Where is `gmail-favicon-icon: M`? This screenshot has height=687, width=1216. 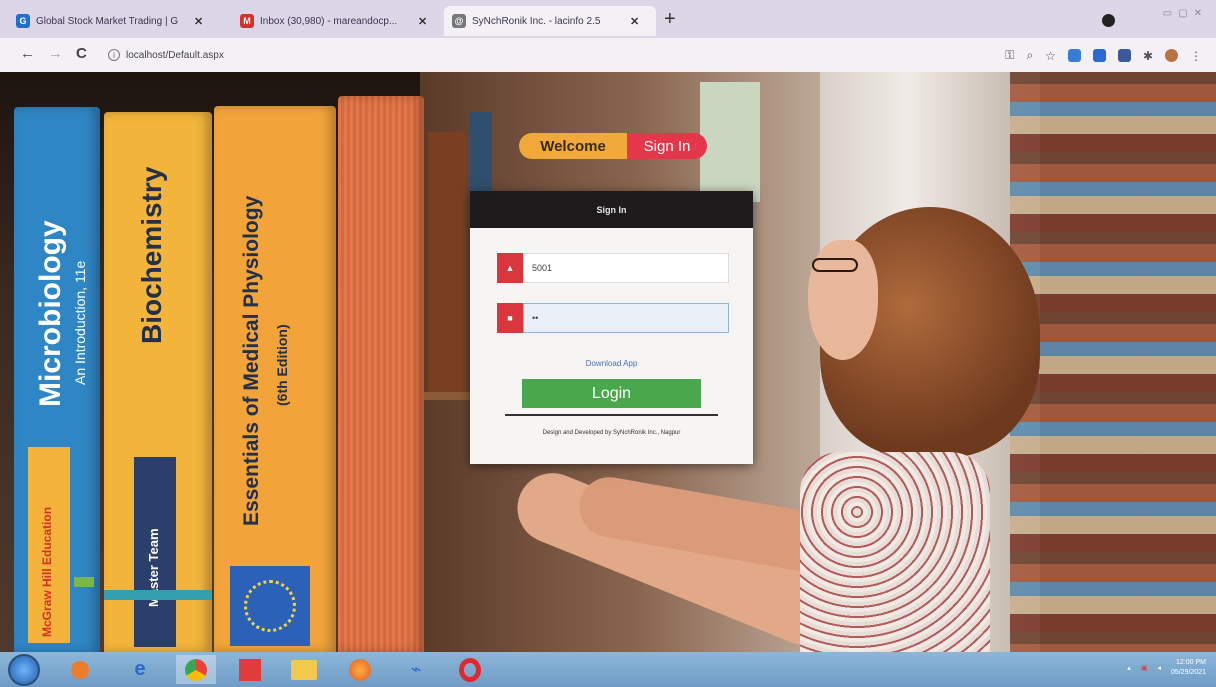 gmail-favicon-icon: M is located at coordinates (247, 21).